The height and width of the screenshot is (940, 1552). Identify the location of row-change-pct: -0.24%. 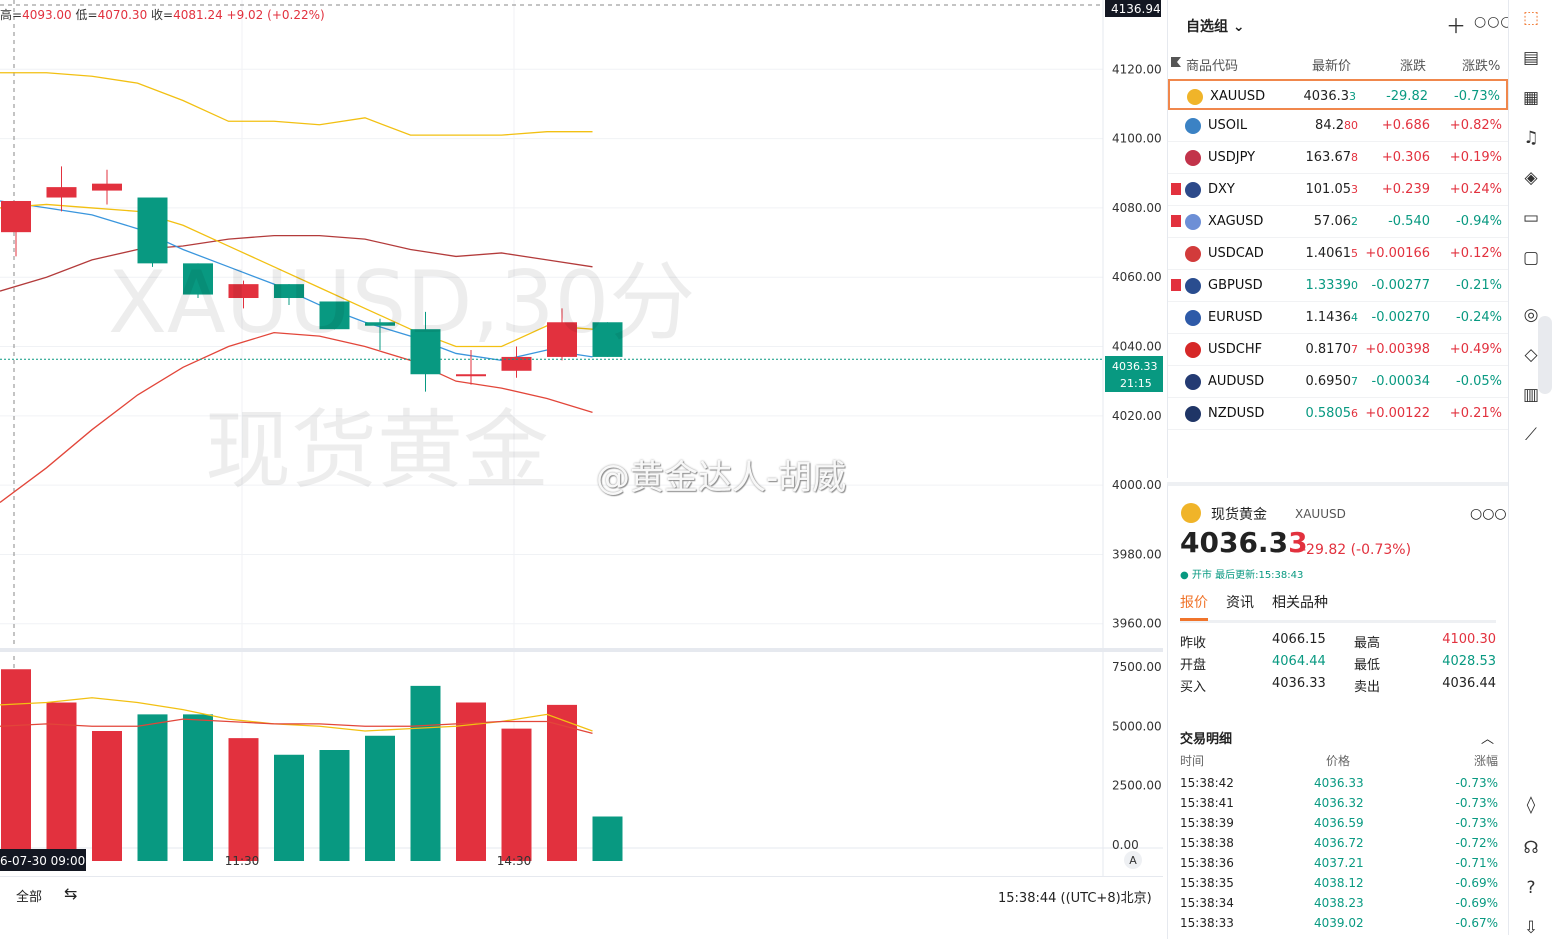
(1479, 317).